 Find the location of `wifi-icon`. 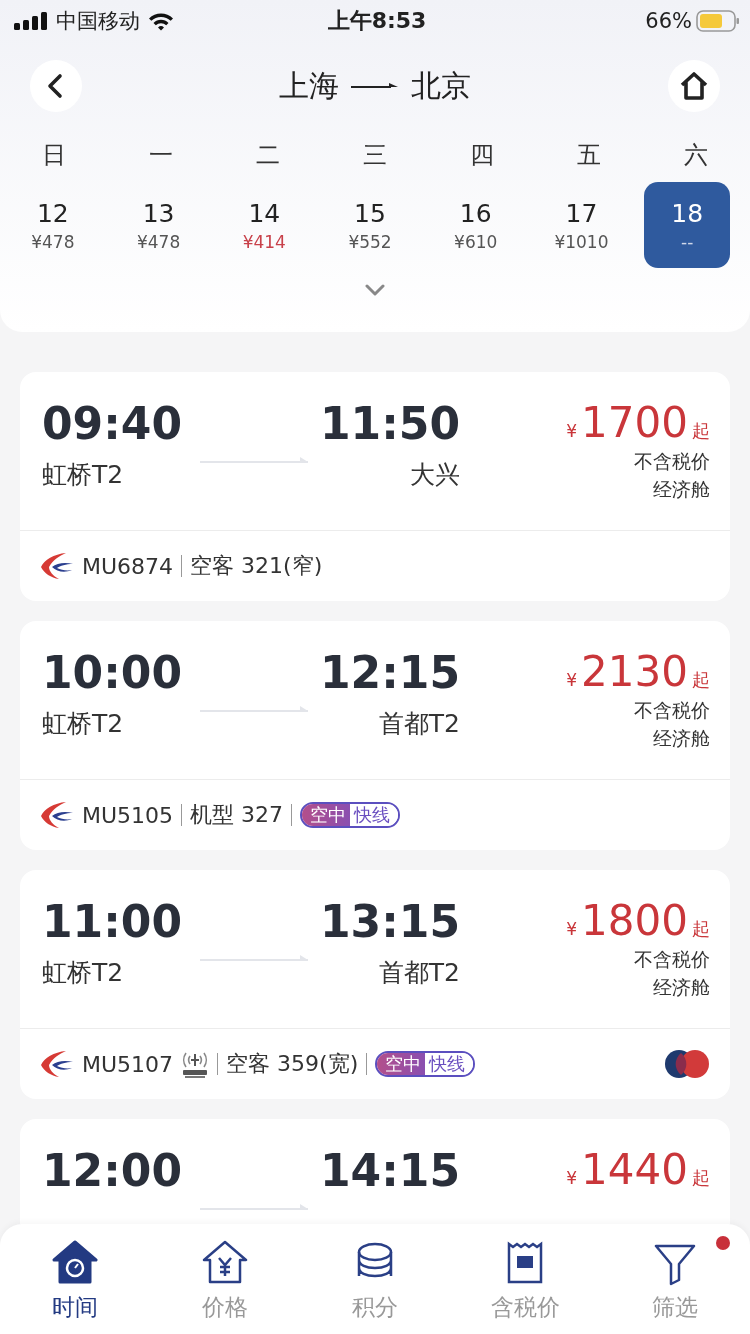

wifi-icon is located at coordinates (161, 21).